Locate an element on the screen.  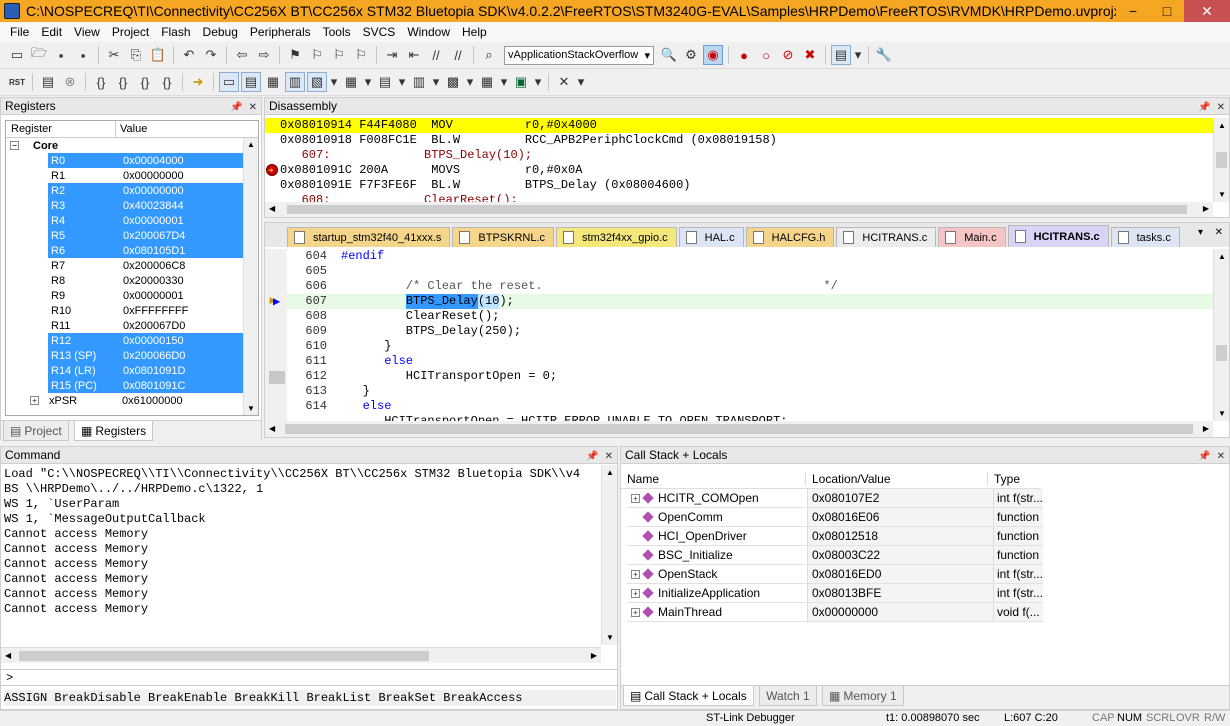
code-line: 607 BTPS_Delay (10); is located at coordinates (750, 301).